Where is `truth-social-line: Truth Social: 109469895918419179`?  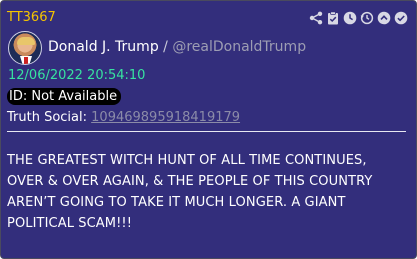
truth-social-line: Truth Social: 109469895918419179 is located at coordinates (123, 118).